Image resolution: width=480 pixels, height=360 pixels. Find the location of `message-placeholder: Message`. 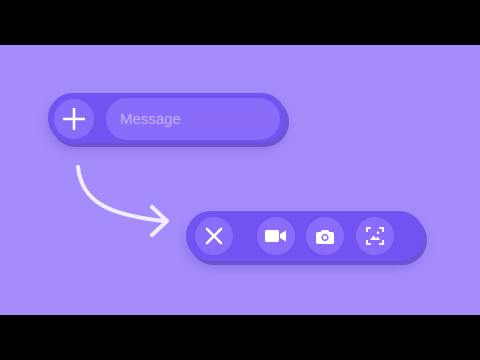

message-placeholder: Message is located at coordinates (150, 119).